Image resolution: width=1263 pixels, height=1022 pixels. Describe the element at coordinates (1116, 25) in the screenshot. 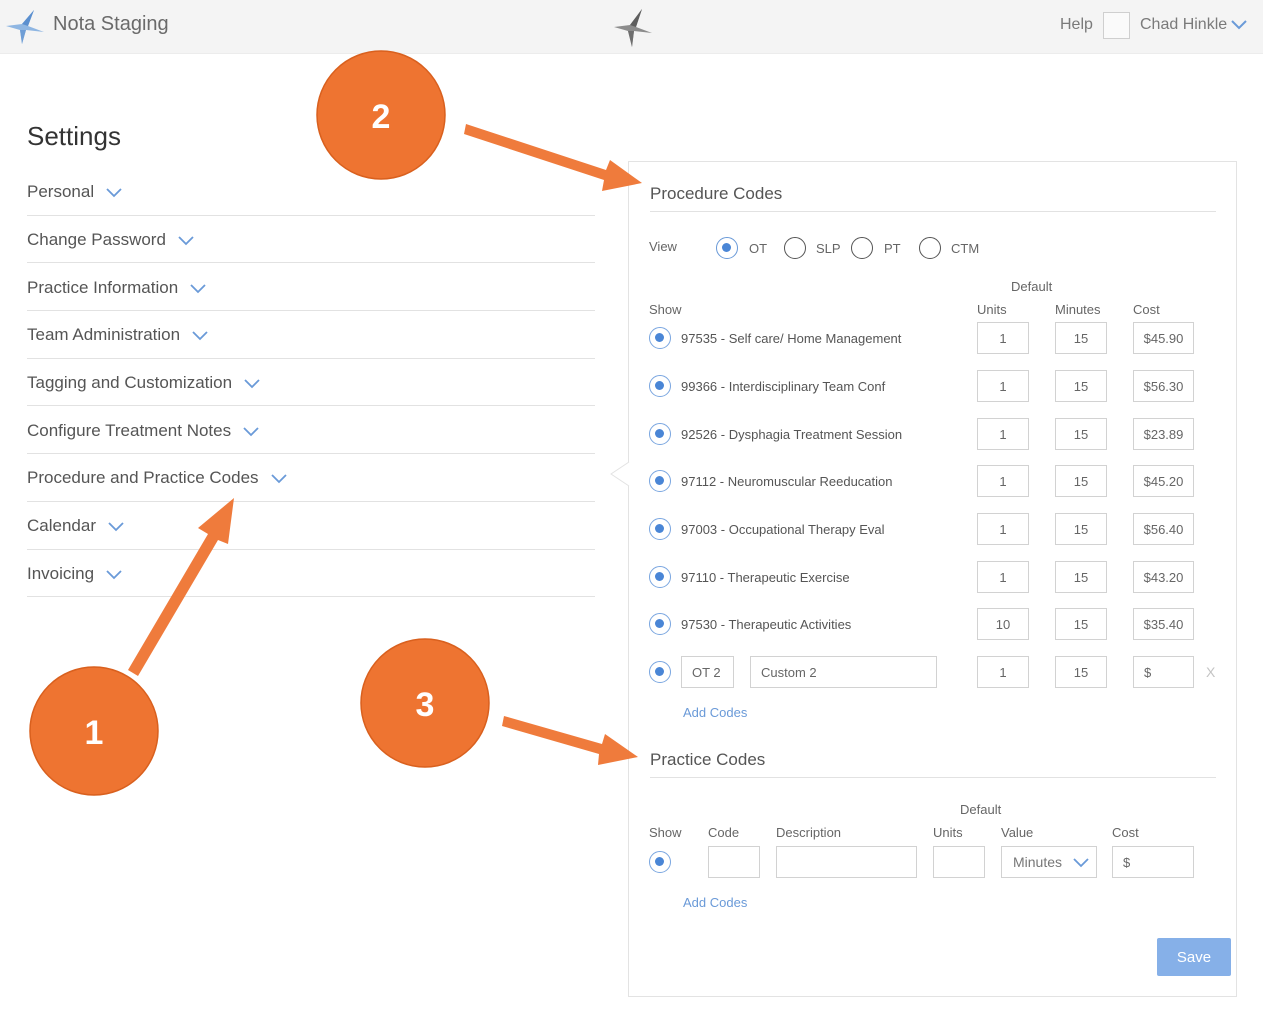

I see `avatar-placeholder-icon` at that location.